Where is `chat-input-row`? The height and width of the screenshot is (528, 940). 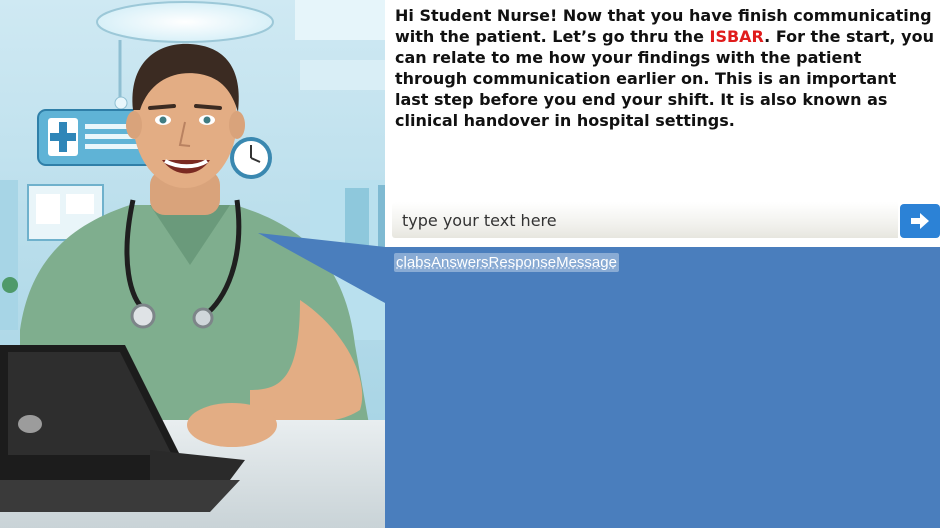 chat-input-row is located at coordinates (666, 220).